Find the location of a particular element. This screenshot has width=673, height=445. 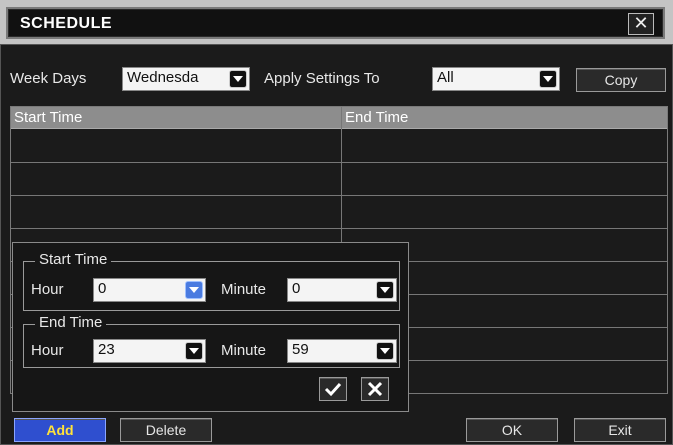

week-days-select: Wednesda is located at coordinates (186, 79).